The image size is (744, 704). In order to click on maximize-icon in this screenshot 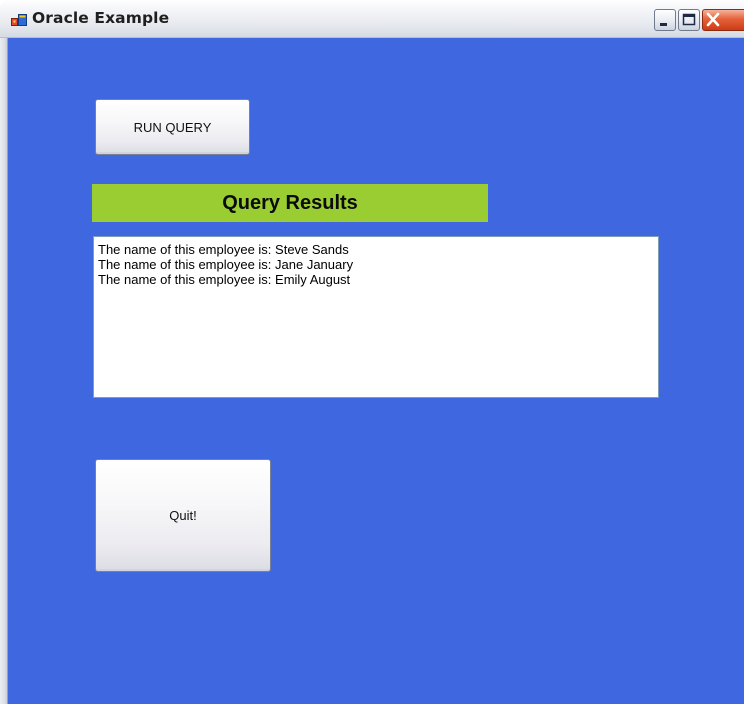, I will do `click(689, 19)`.